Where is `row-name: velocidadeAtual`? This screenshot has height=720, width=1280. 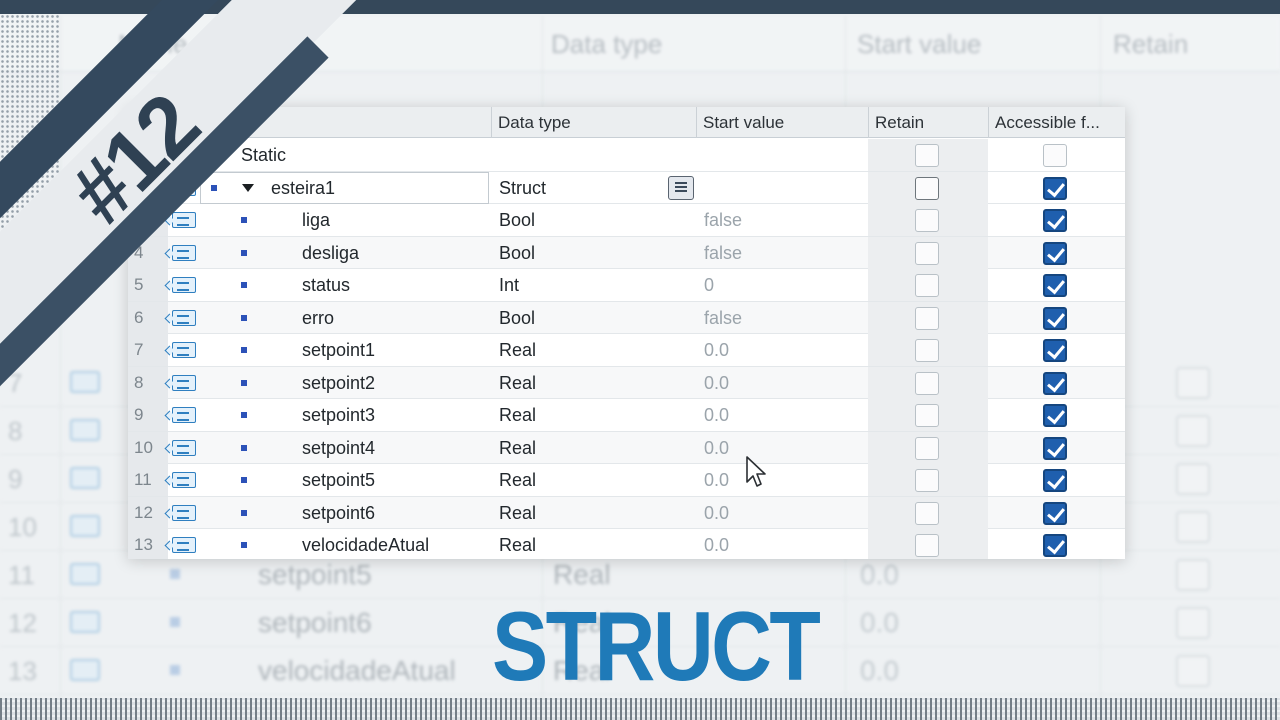
row-name: velocidadeAtual is located at coordinates (365, 544).